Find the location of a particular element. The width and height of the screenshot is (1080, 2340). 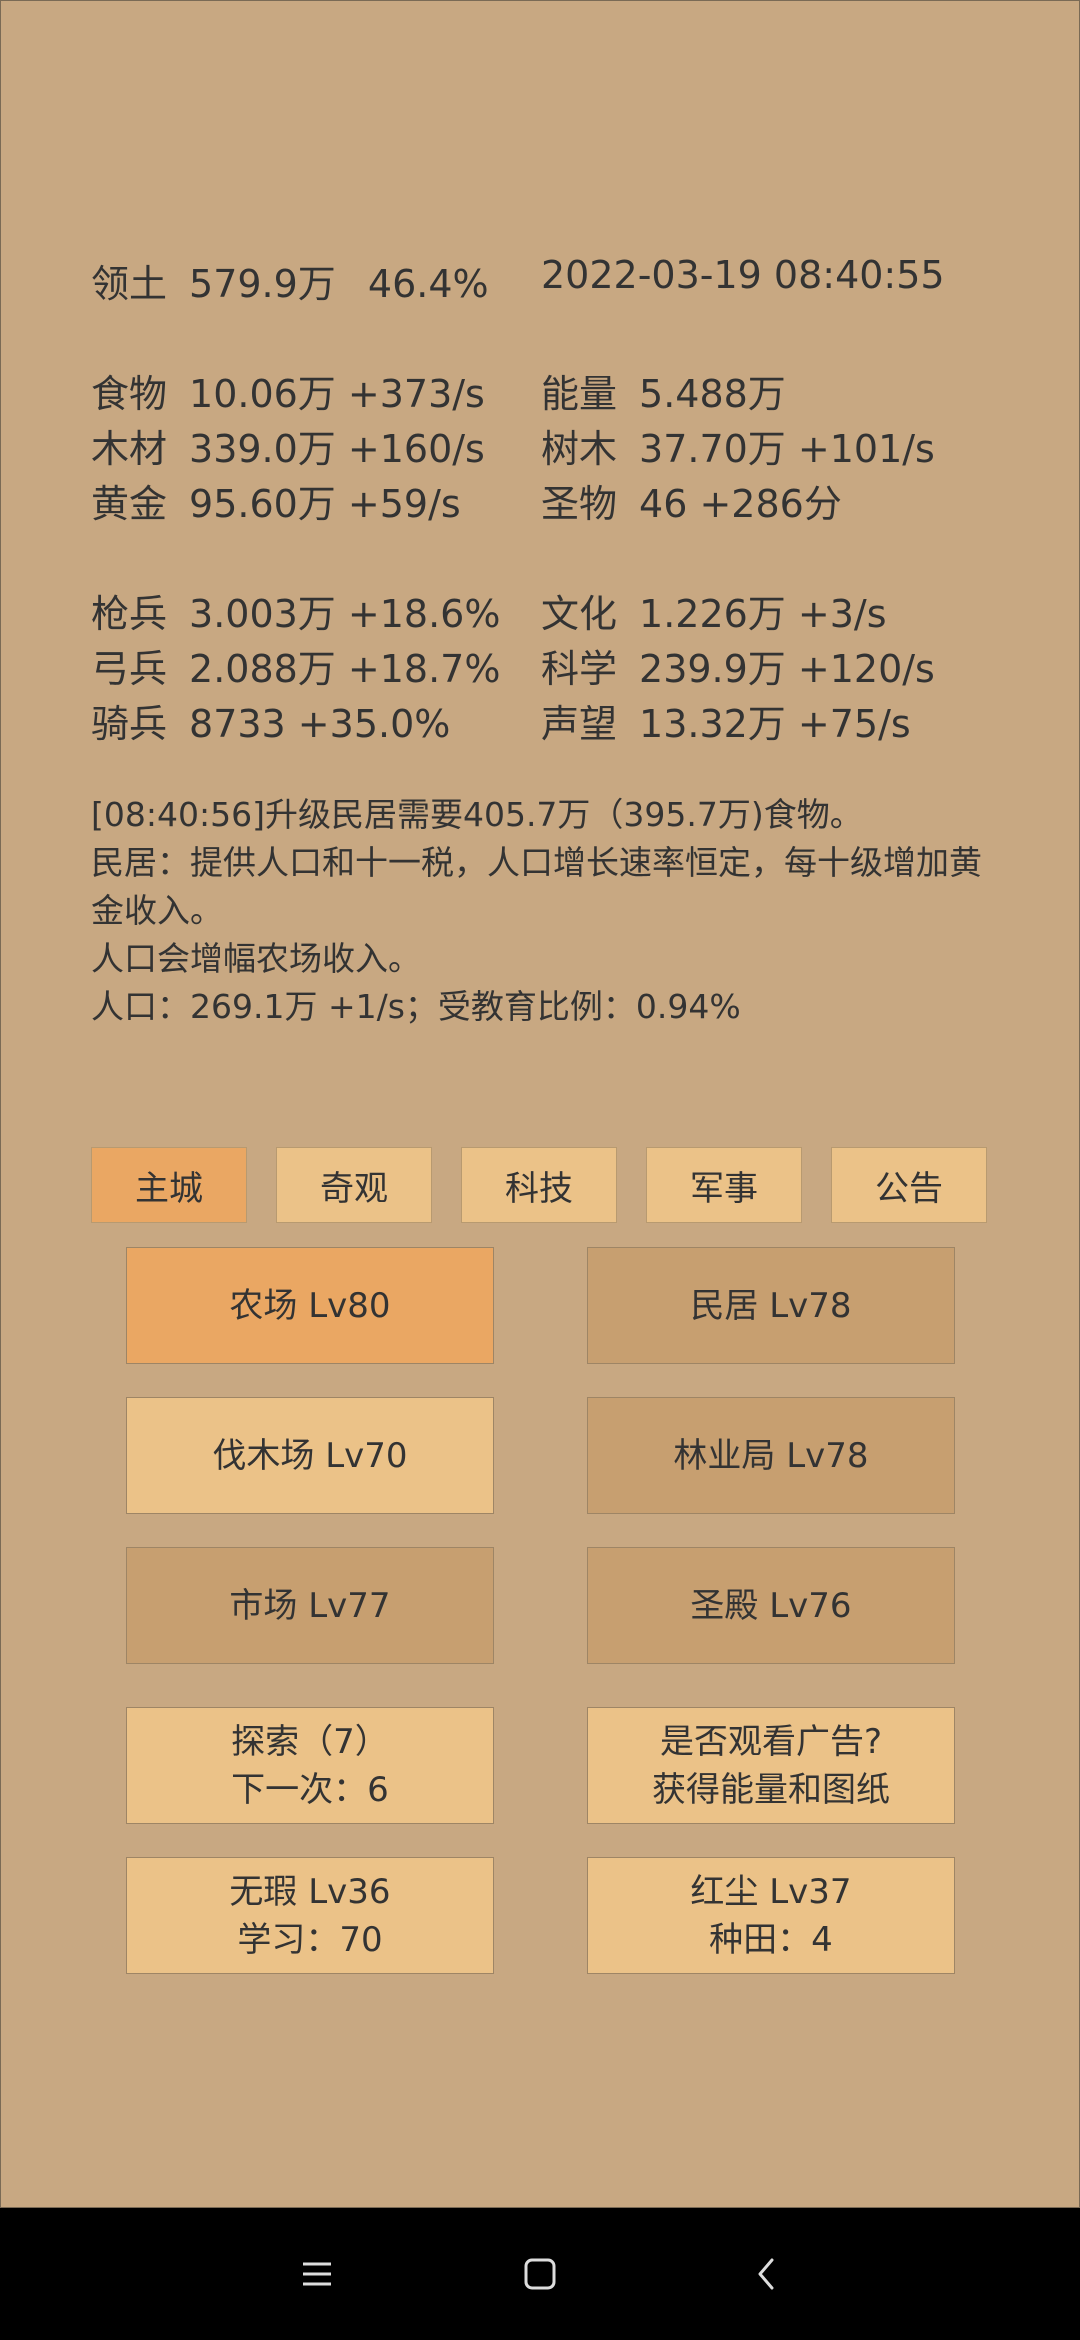

resource-wood: 木材 339.0万 +160/s is located at coordinates (288, 445).